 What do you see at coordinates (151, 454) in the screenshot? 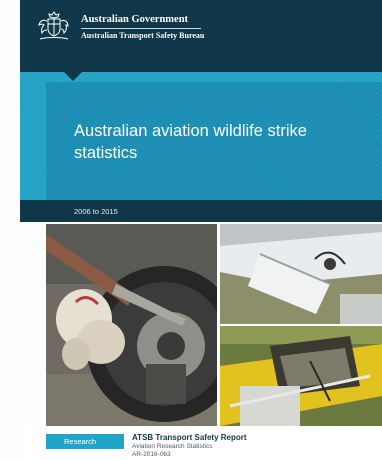
I see `report-number: AR-2016-063` at bounding box center [151, 454].